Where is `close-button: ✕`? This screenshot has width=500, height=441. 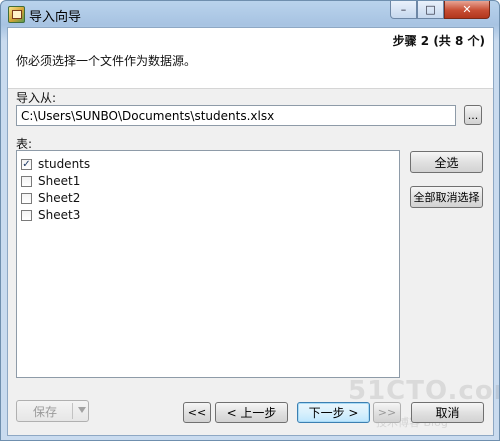
close-button: ✕ is located at coordinates (467, 10).